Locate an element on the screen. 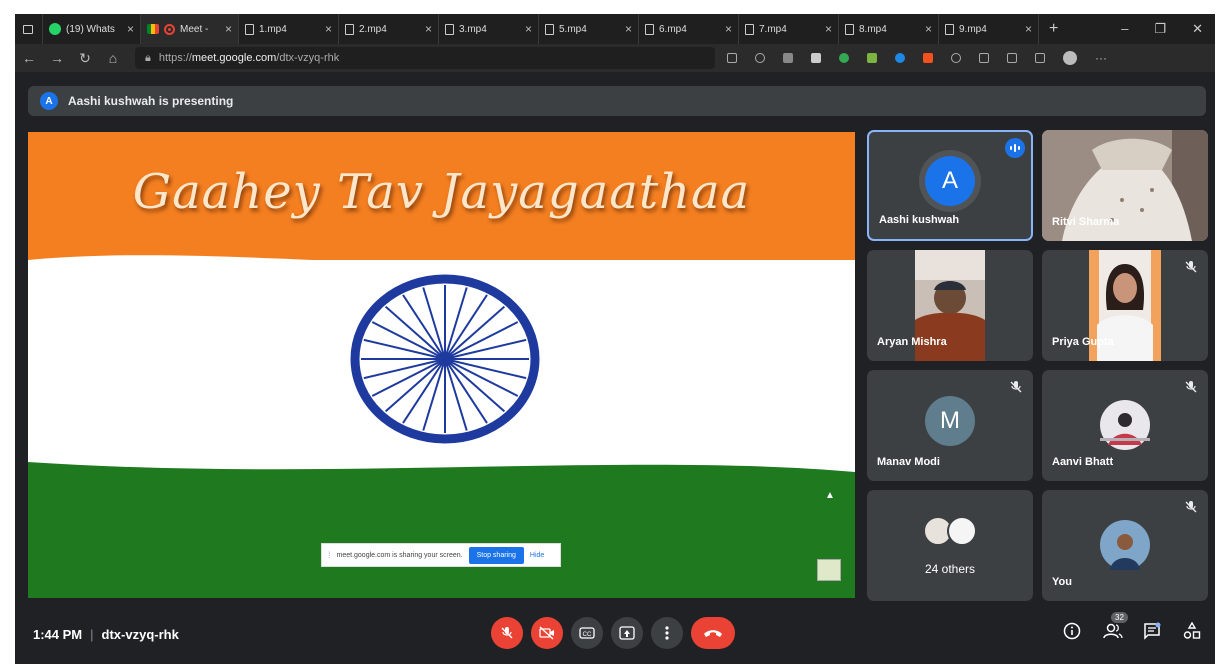 This screenshot has height=666, width=1227. others-tile: 24 others is located at coordinates (950, 545).